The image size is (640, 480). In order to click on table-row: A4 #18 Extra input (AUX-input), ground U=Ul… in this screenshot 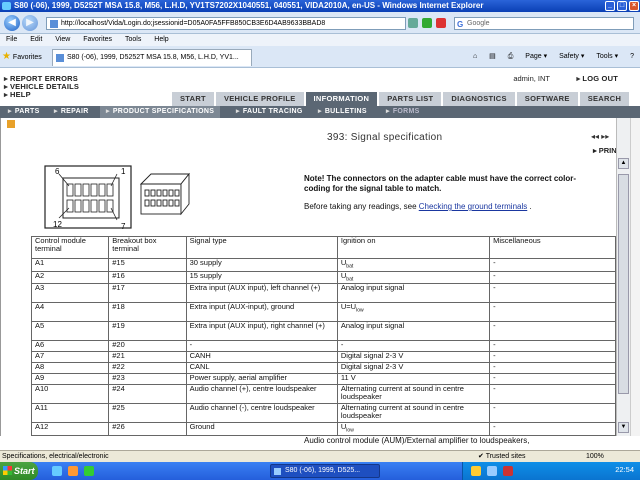, I will do `click(323, 312)`.